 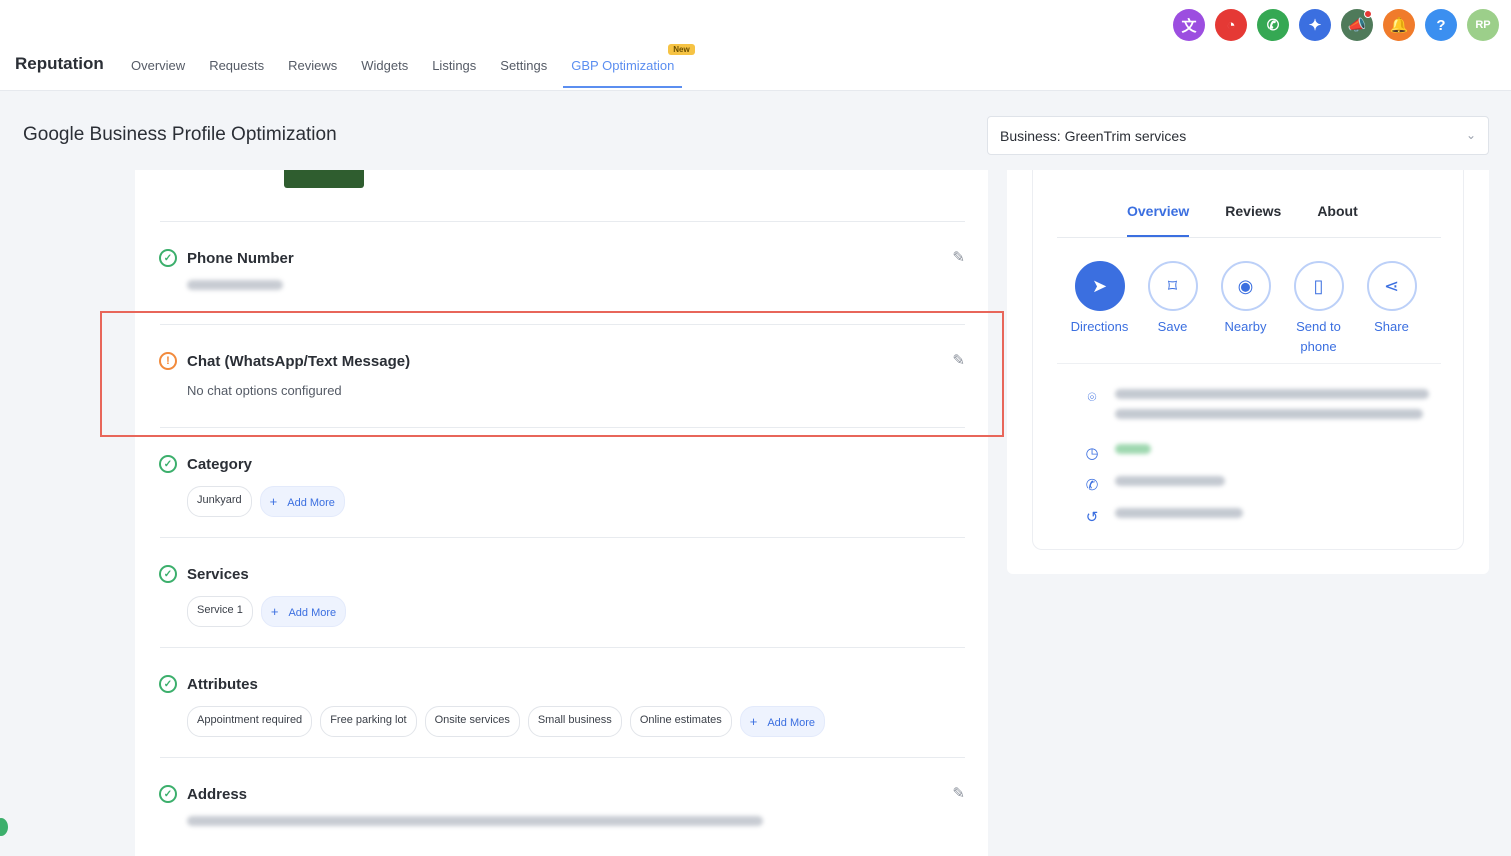 What do you see at coordinates (523, 65) in the screenshot?
I see `tab-settings: Settings` at bounding box center [523, 65].